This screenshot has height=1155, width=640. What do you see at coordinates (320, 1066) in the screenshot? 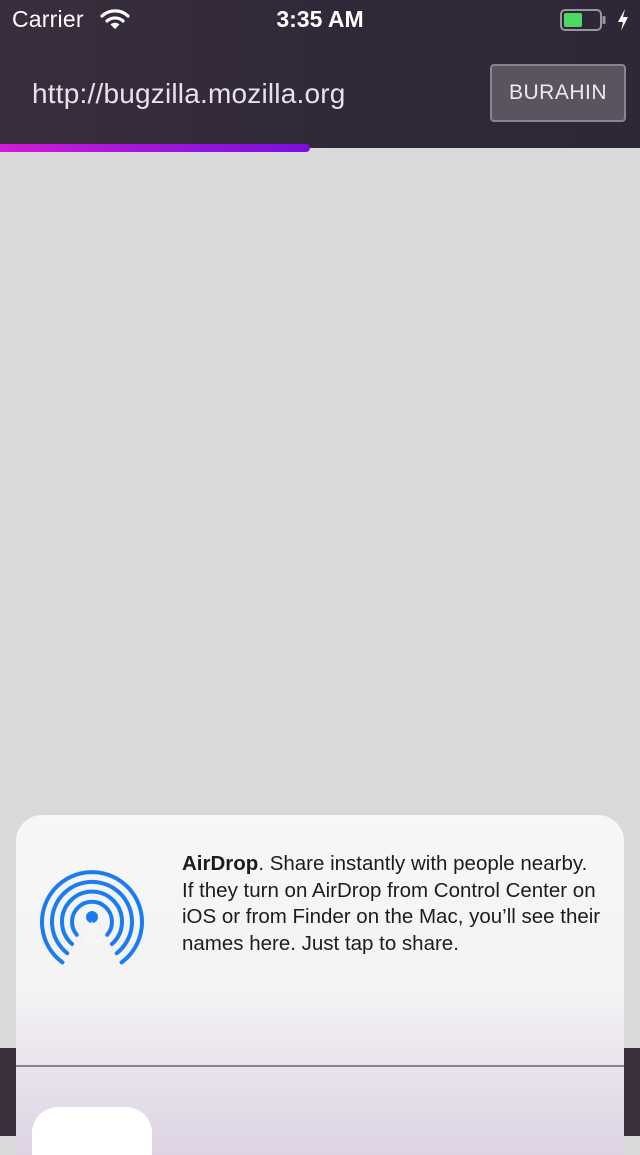
I see `share-sheet-divider` at bounding box center [320, 1066].